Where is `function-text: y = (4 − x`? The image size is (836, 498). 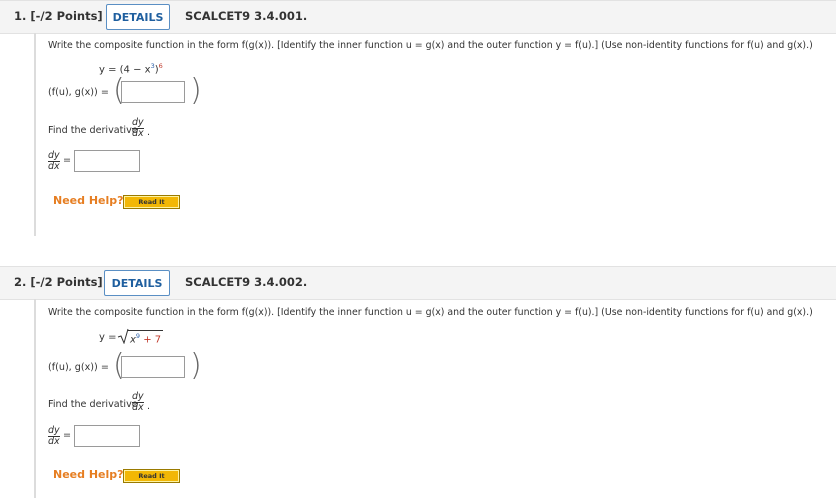
function-text: y = (4 − x is located at coordinates (125, 70).